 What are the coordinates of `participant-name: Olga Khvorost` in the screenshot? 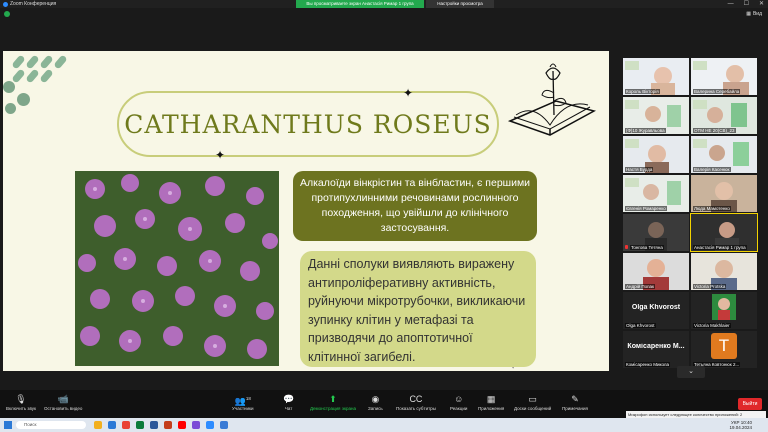 It's located at (640, 325).